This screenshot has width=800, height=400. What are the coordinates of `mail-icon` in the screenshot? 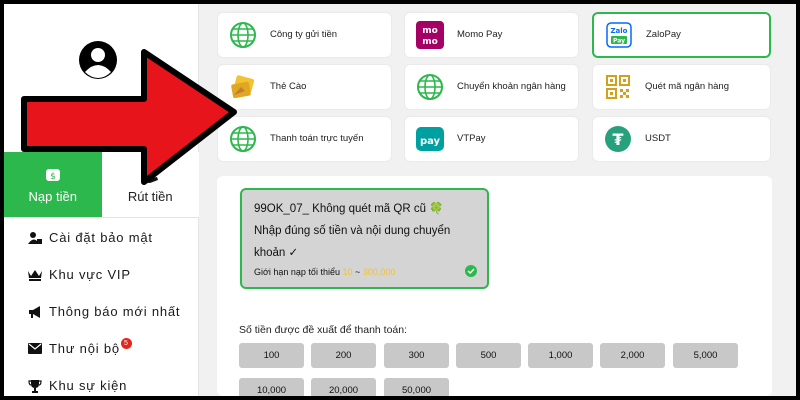 It's located at (35, 349).